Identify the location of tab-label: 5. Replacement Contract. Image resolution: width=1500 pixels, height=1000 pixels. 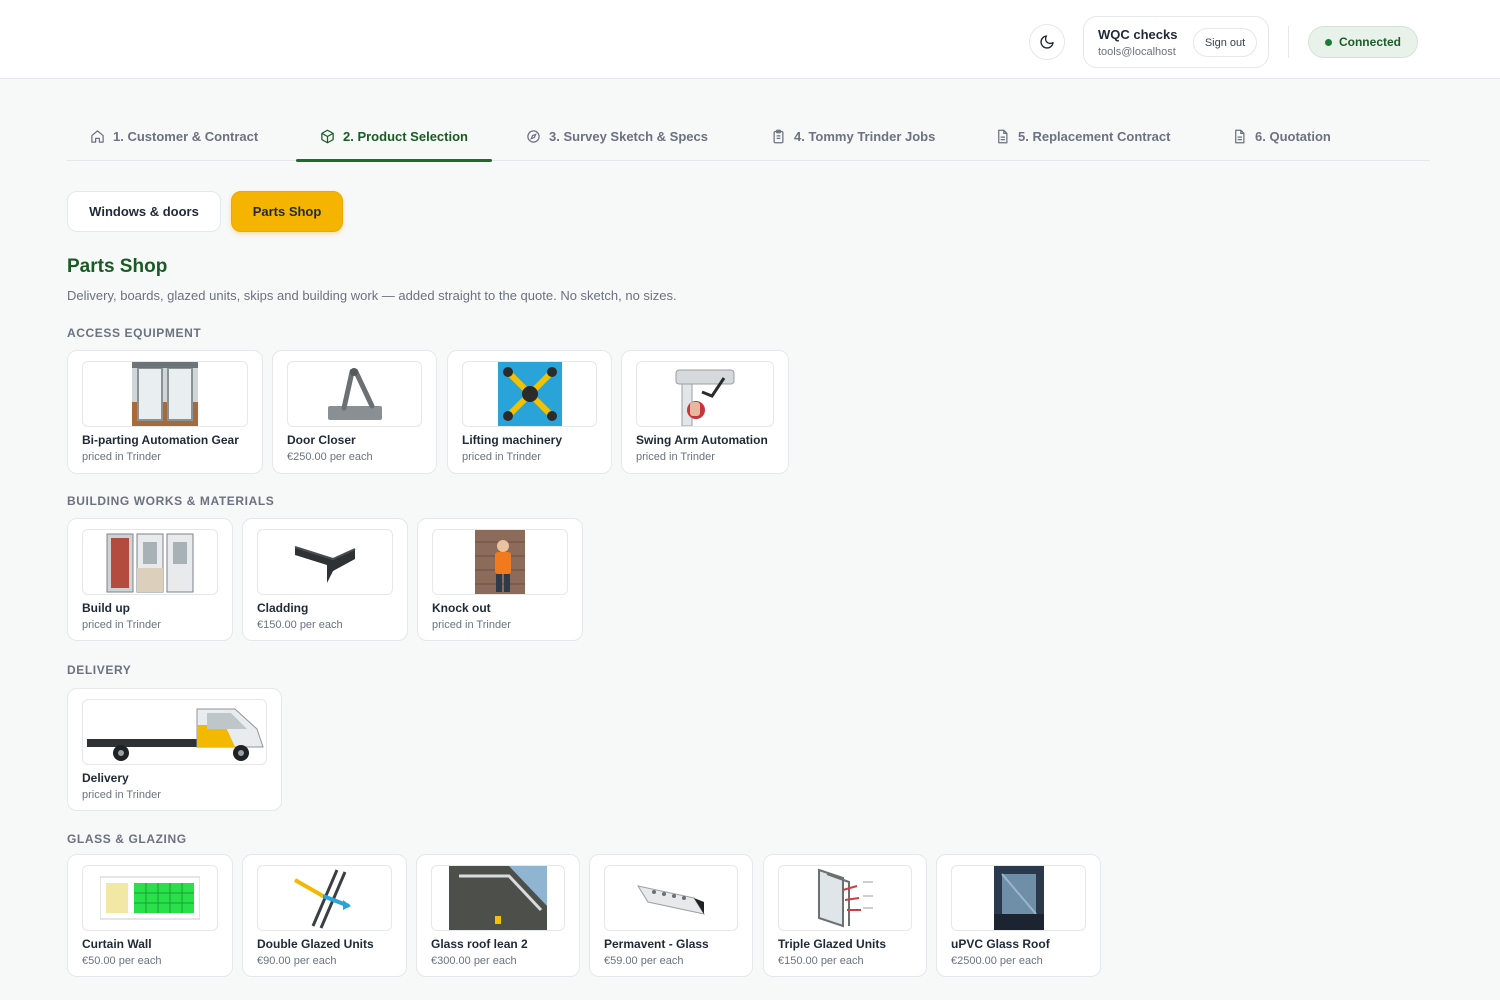
(1094, 136).